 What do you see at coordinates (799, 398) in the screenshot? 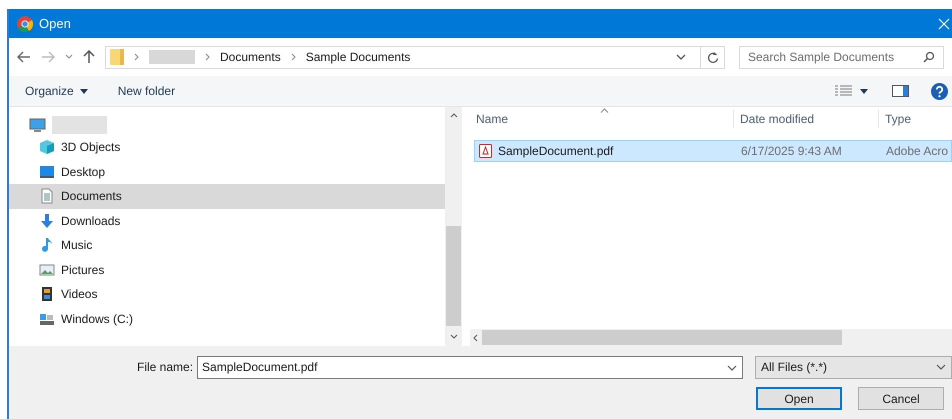
I see `open-button: Open` at bounding box center [799, 398].